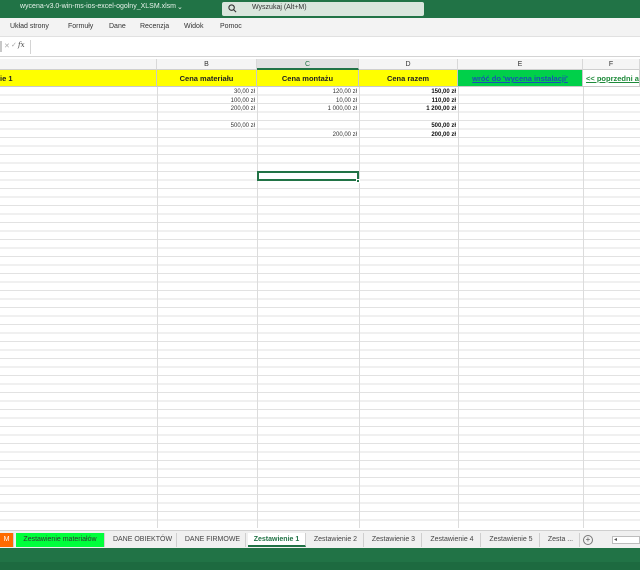 Image resolution: width=640 pixels, height=570 pixels. Describe the element at coordinates (308, 176) in the screenshot. I see `active-cell-selection` at that location.